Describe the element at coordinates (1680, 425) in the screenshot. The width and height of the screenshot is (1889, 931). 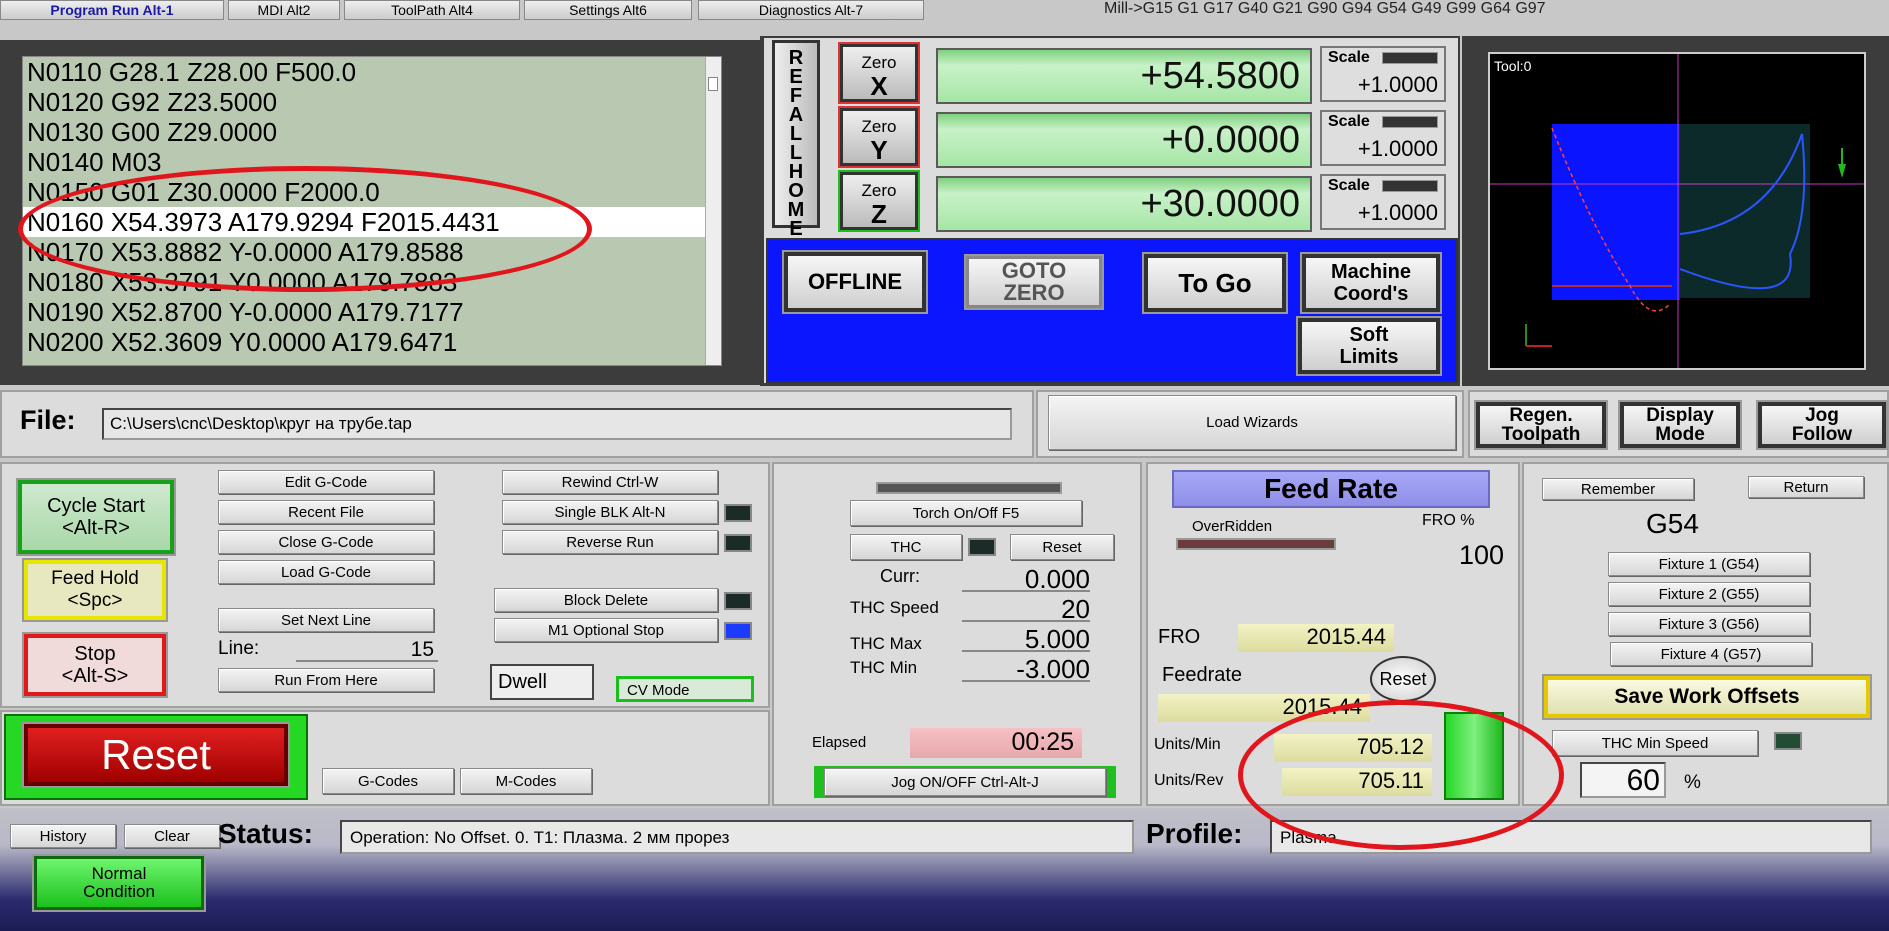
I see `display-mode-button: Display Mode` at that location.